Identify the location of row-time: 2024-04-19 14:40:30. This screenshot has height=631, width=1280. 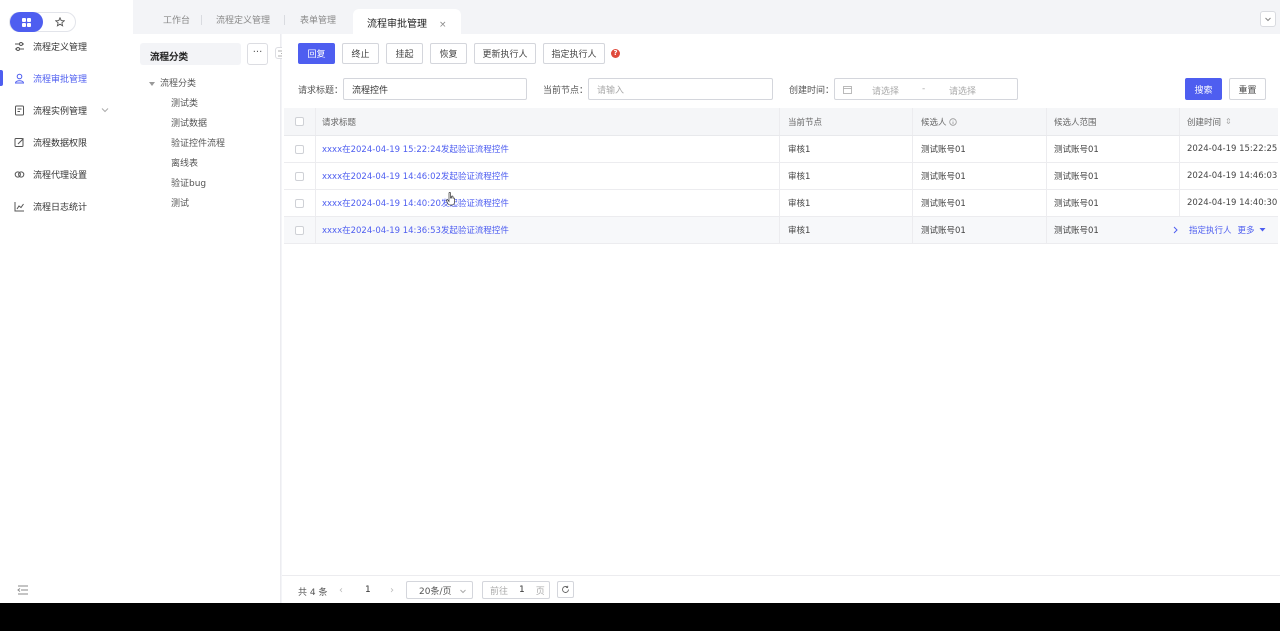
(1232, 203).